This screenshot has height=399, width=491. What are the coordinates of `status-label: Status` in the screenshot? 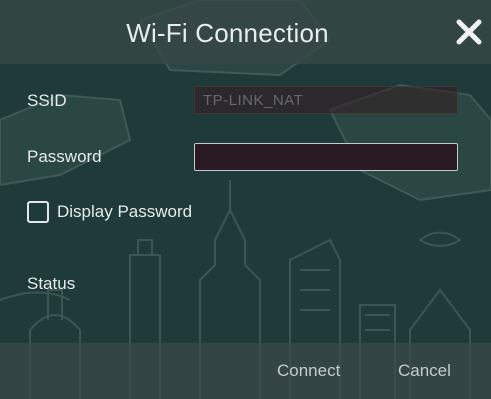 It's located at (51, 283).